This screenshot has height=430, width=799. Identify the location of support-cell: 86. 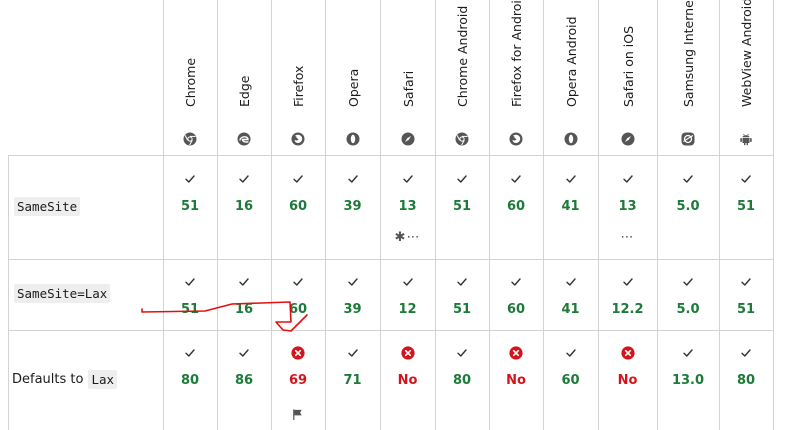
(244, 380).